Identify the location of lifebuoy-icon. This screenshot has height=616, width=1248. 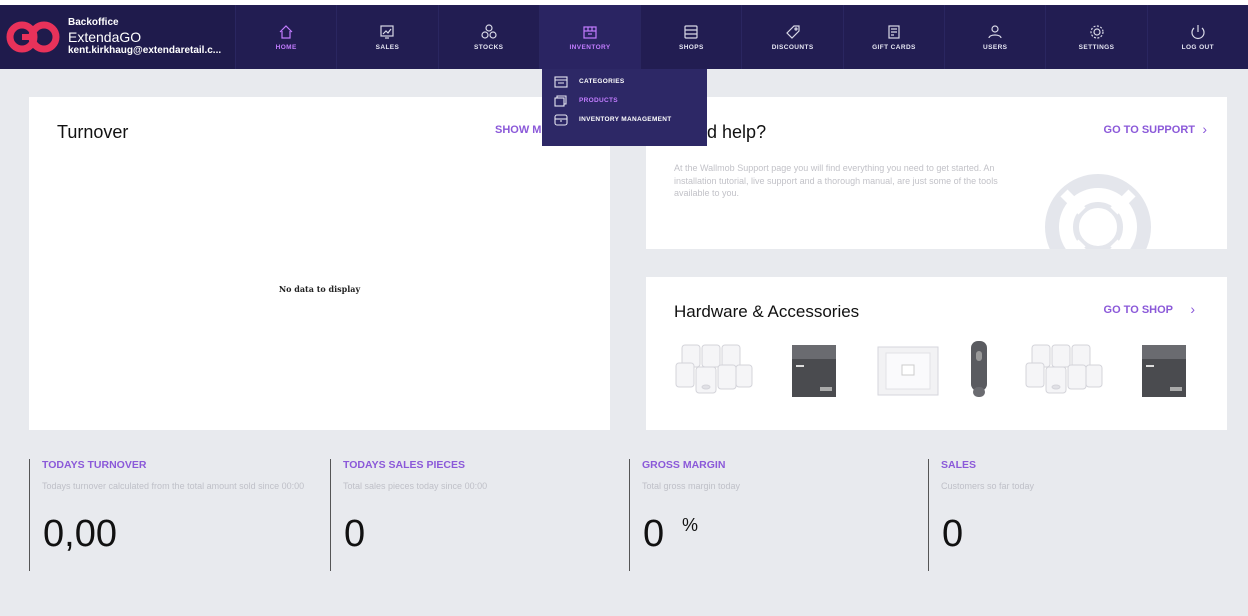
(1098, 211).